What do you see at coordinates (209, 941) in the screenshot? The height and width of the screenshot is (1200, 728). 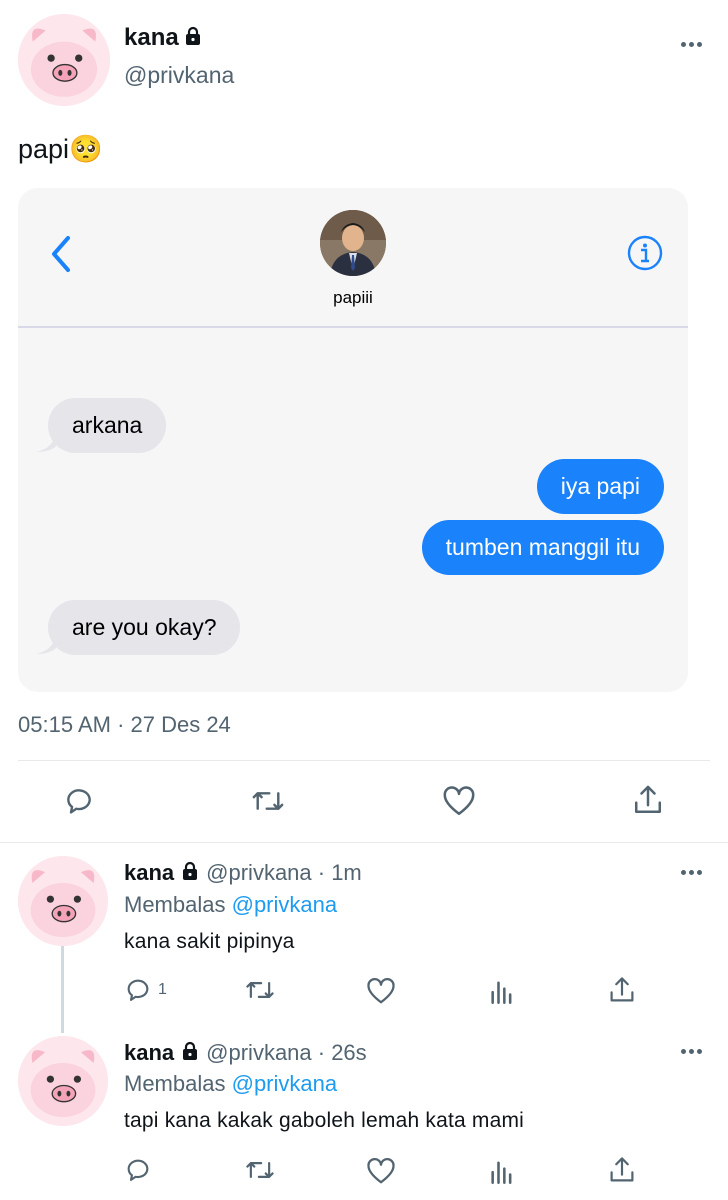 I see `reply-text: kana sakit pipinya` at bounding box center [209, 941].